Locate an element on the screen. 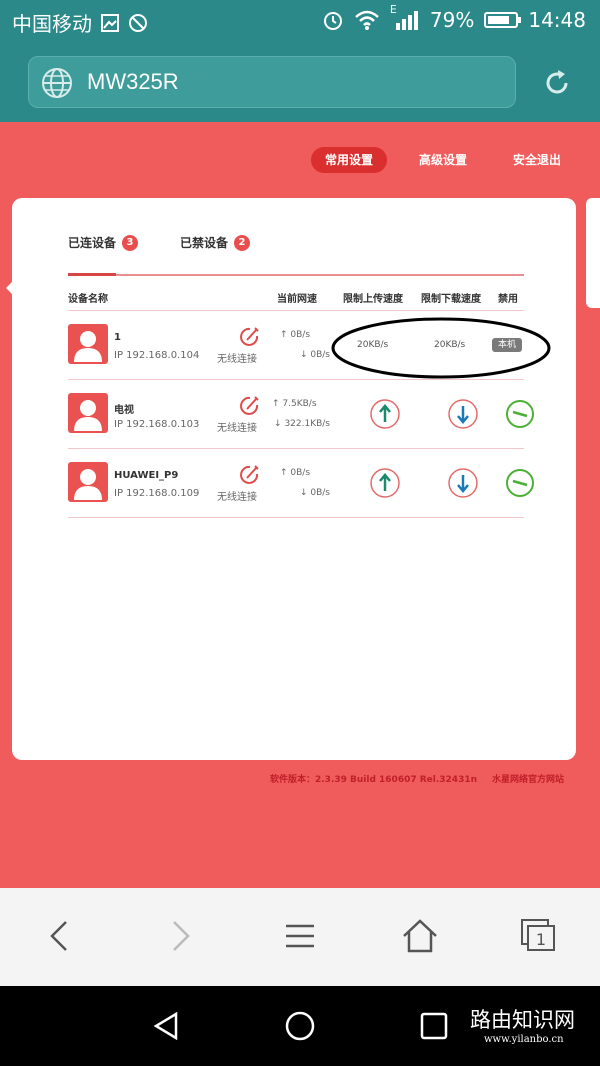 This screenshot has width=600, height=1066. device-ip: IP 192.168.0.109 is located at coordinates (157, 493).